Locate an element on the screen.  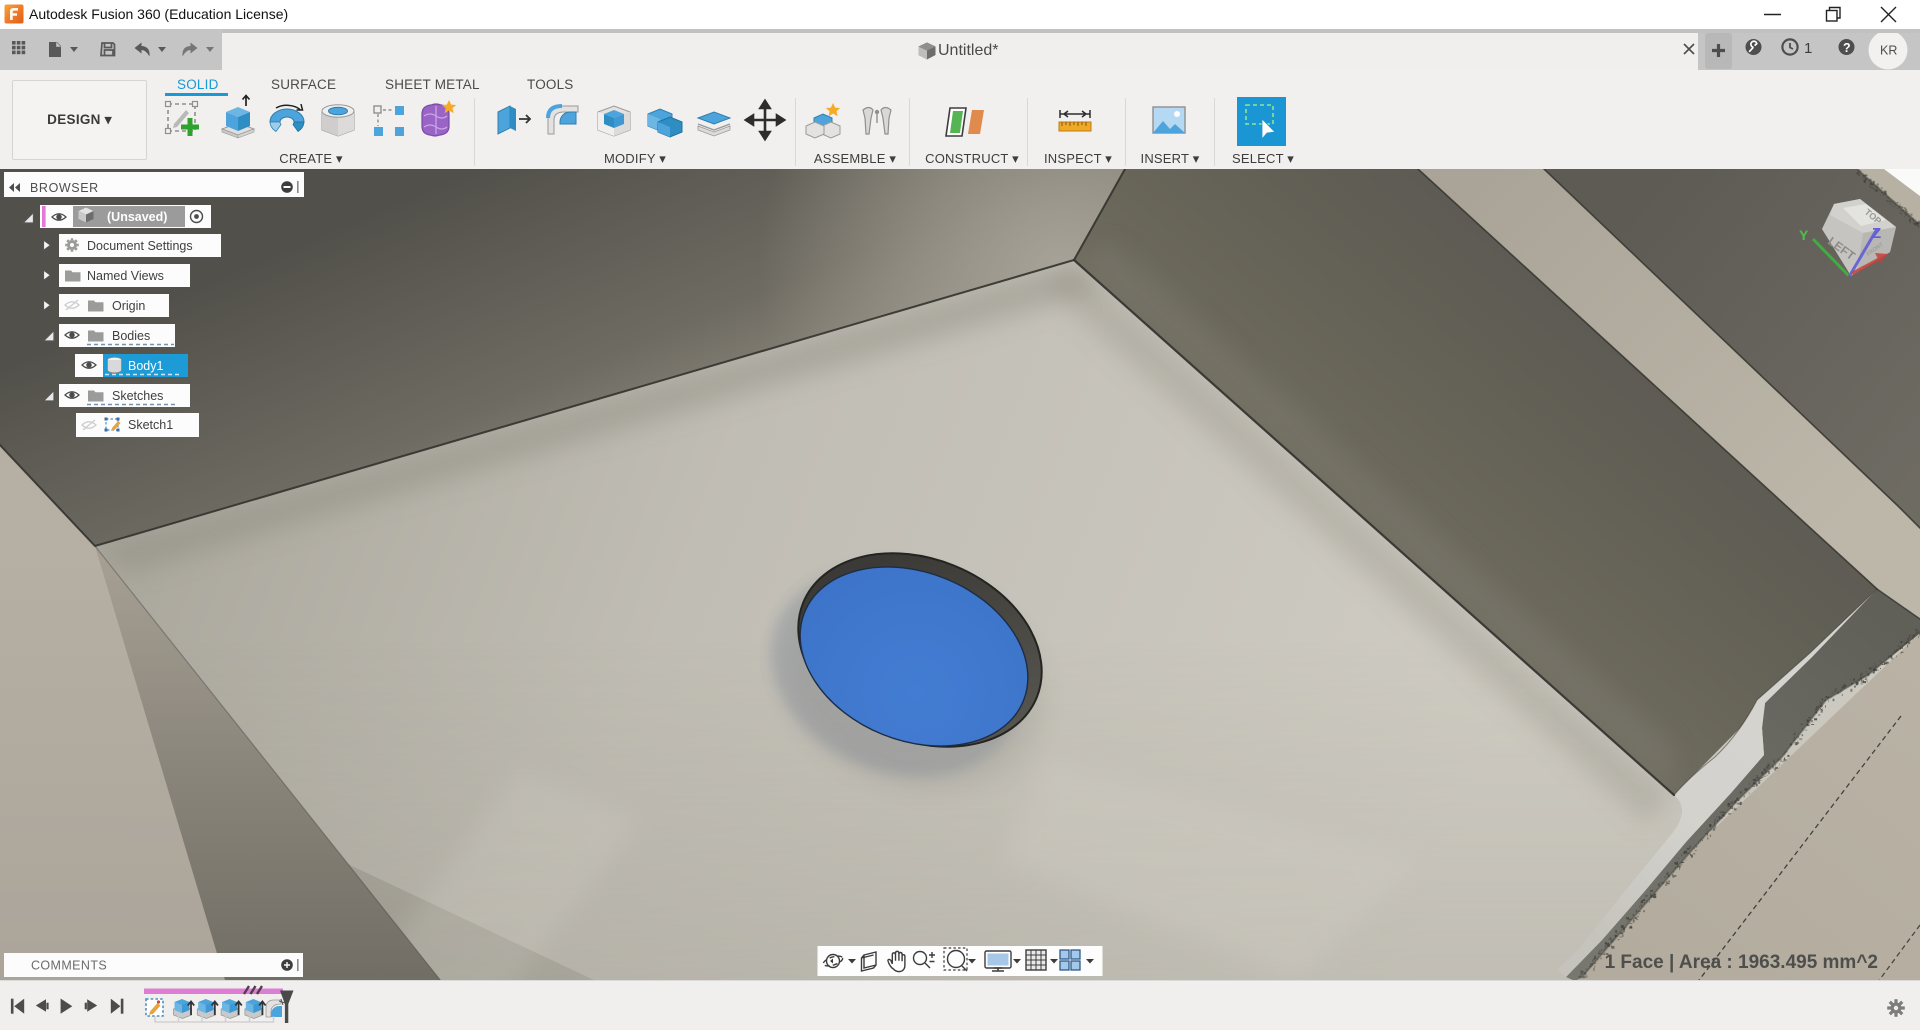
svg-text: Z is located at coordinates (1876, 233).